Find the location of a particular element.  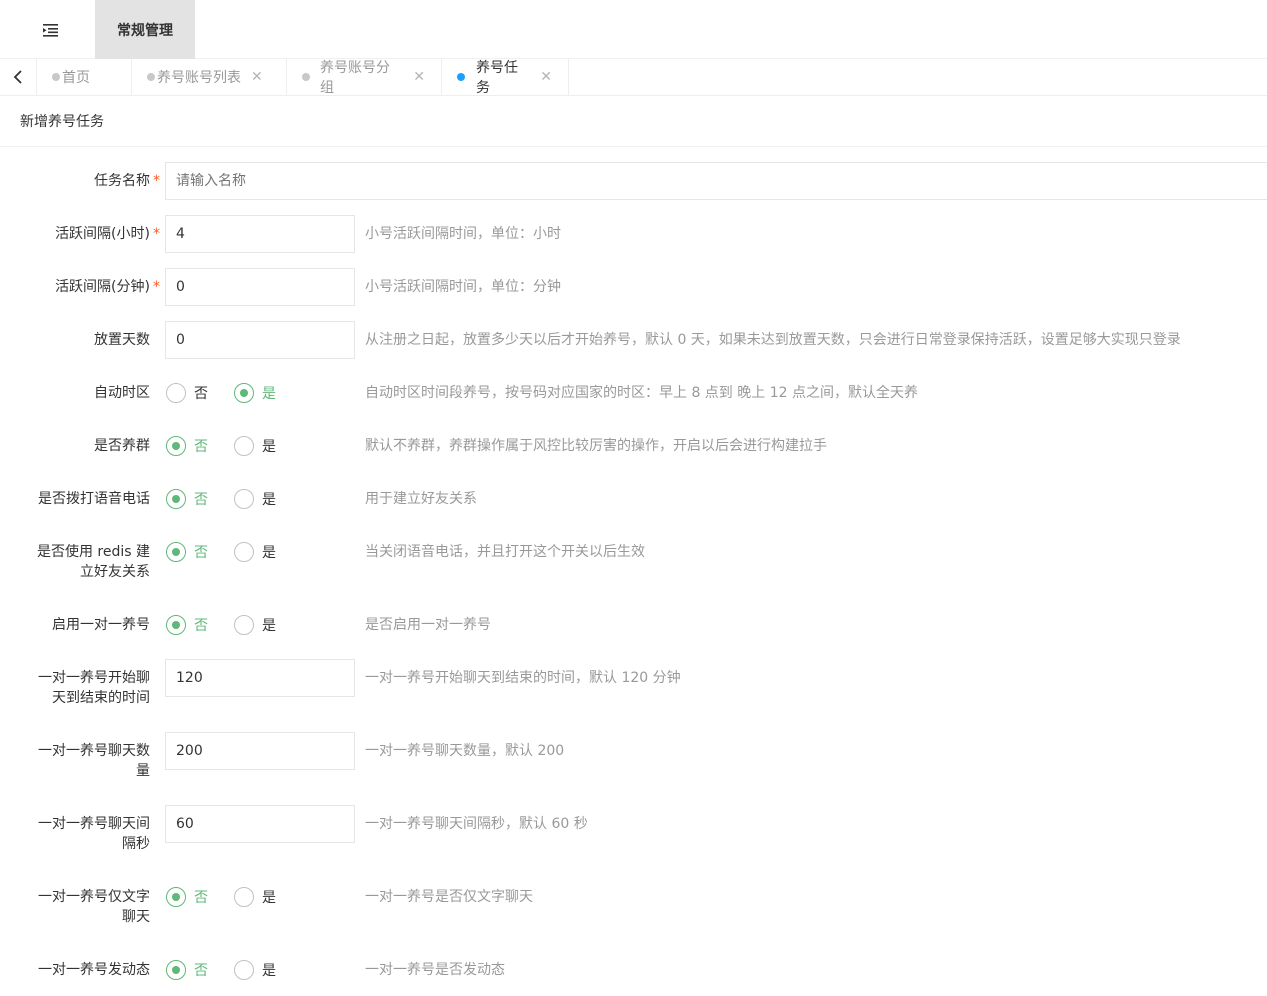

form-row-one-to-one: 启用一对一养号 否 是 是否启用一对一养号 is located at coordinates (633, 625).